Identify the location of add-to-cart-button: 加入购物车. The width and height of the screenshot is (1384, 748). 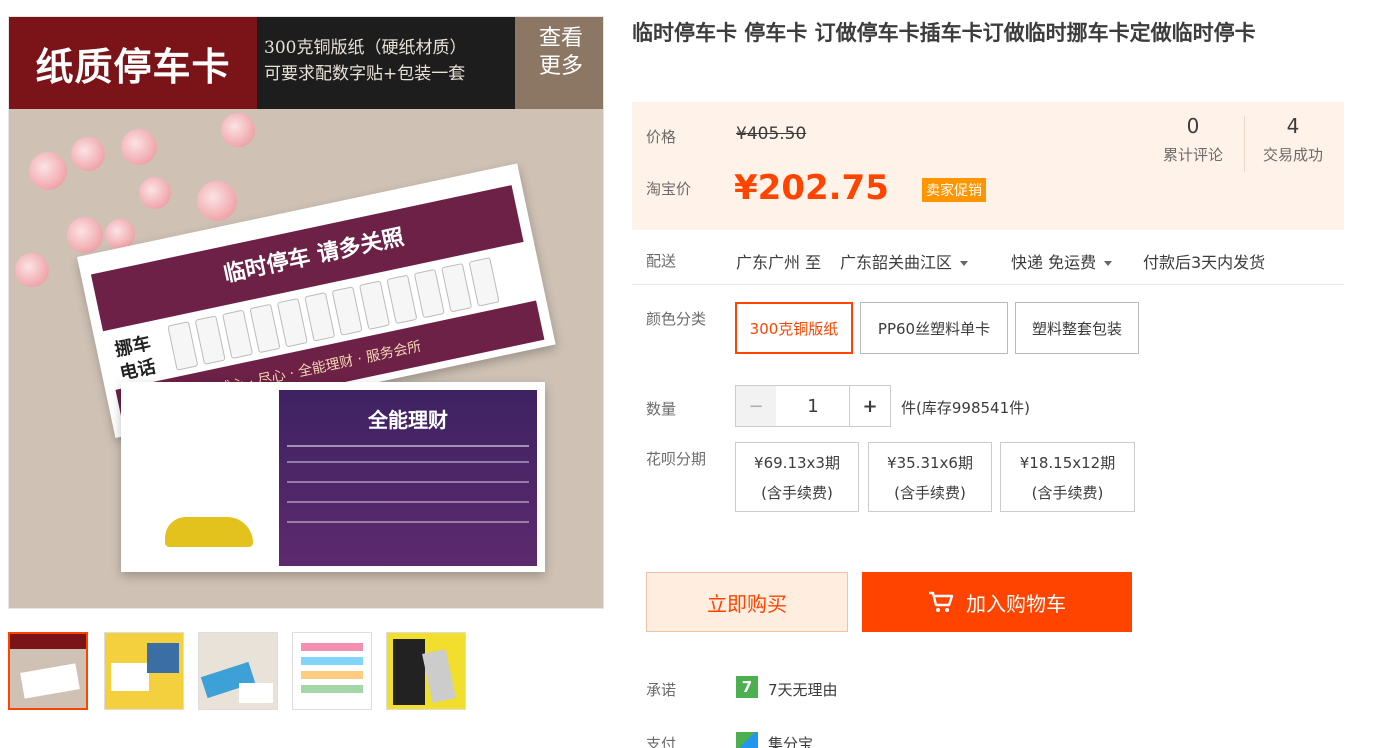
(997, 602).